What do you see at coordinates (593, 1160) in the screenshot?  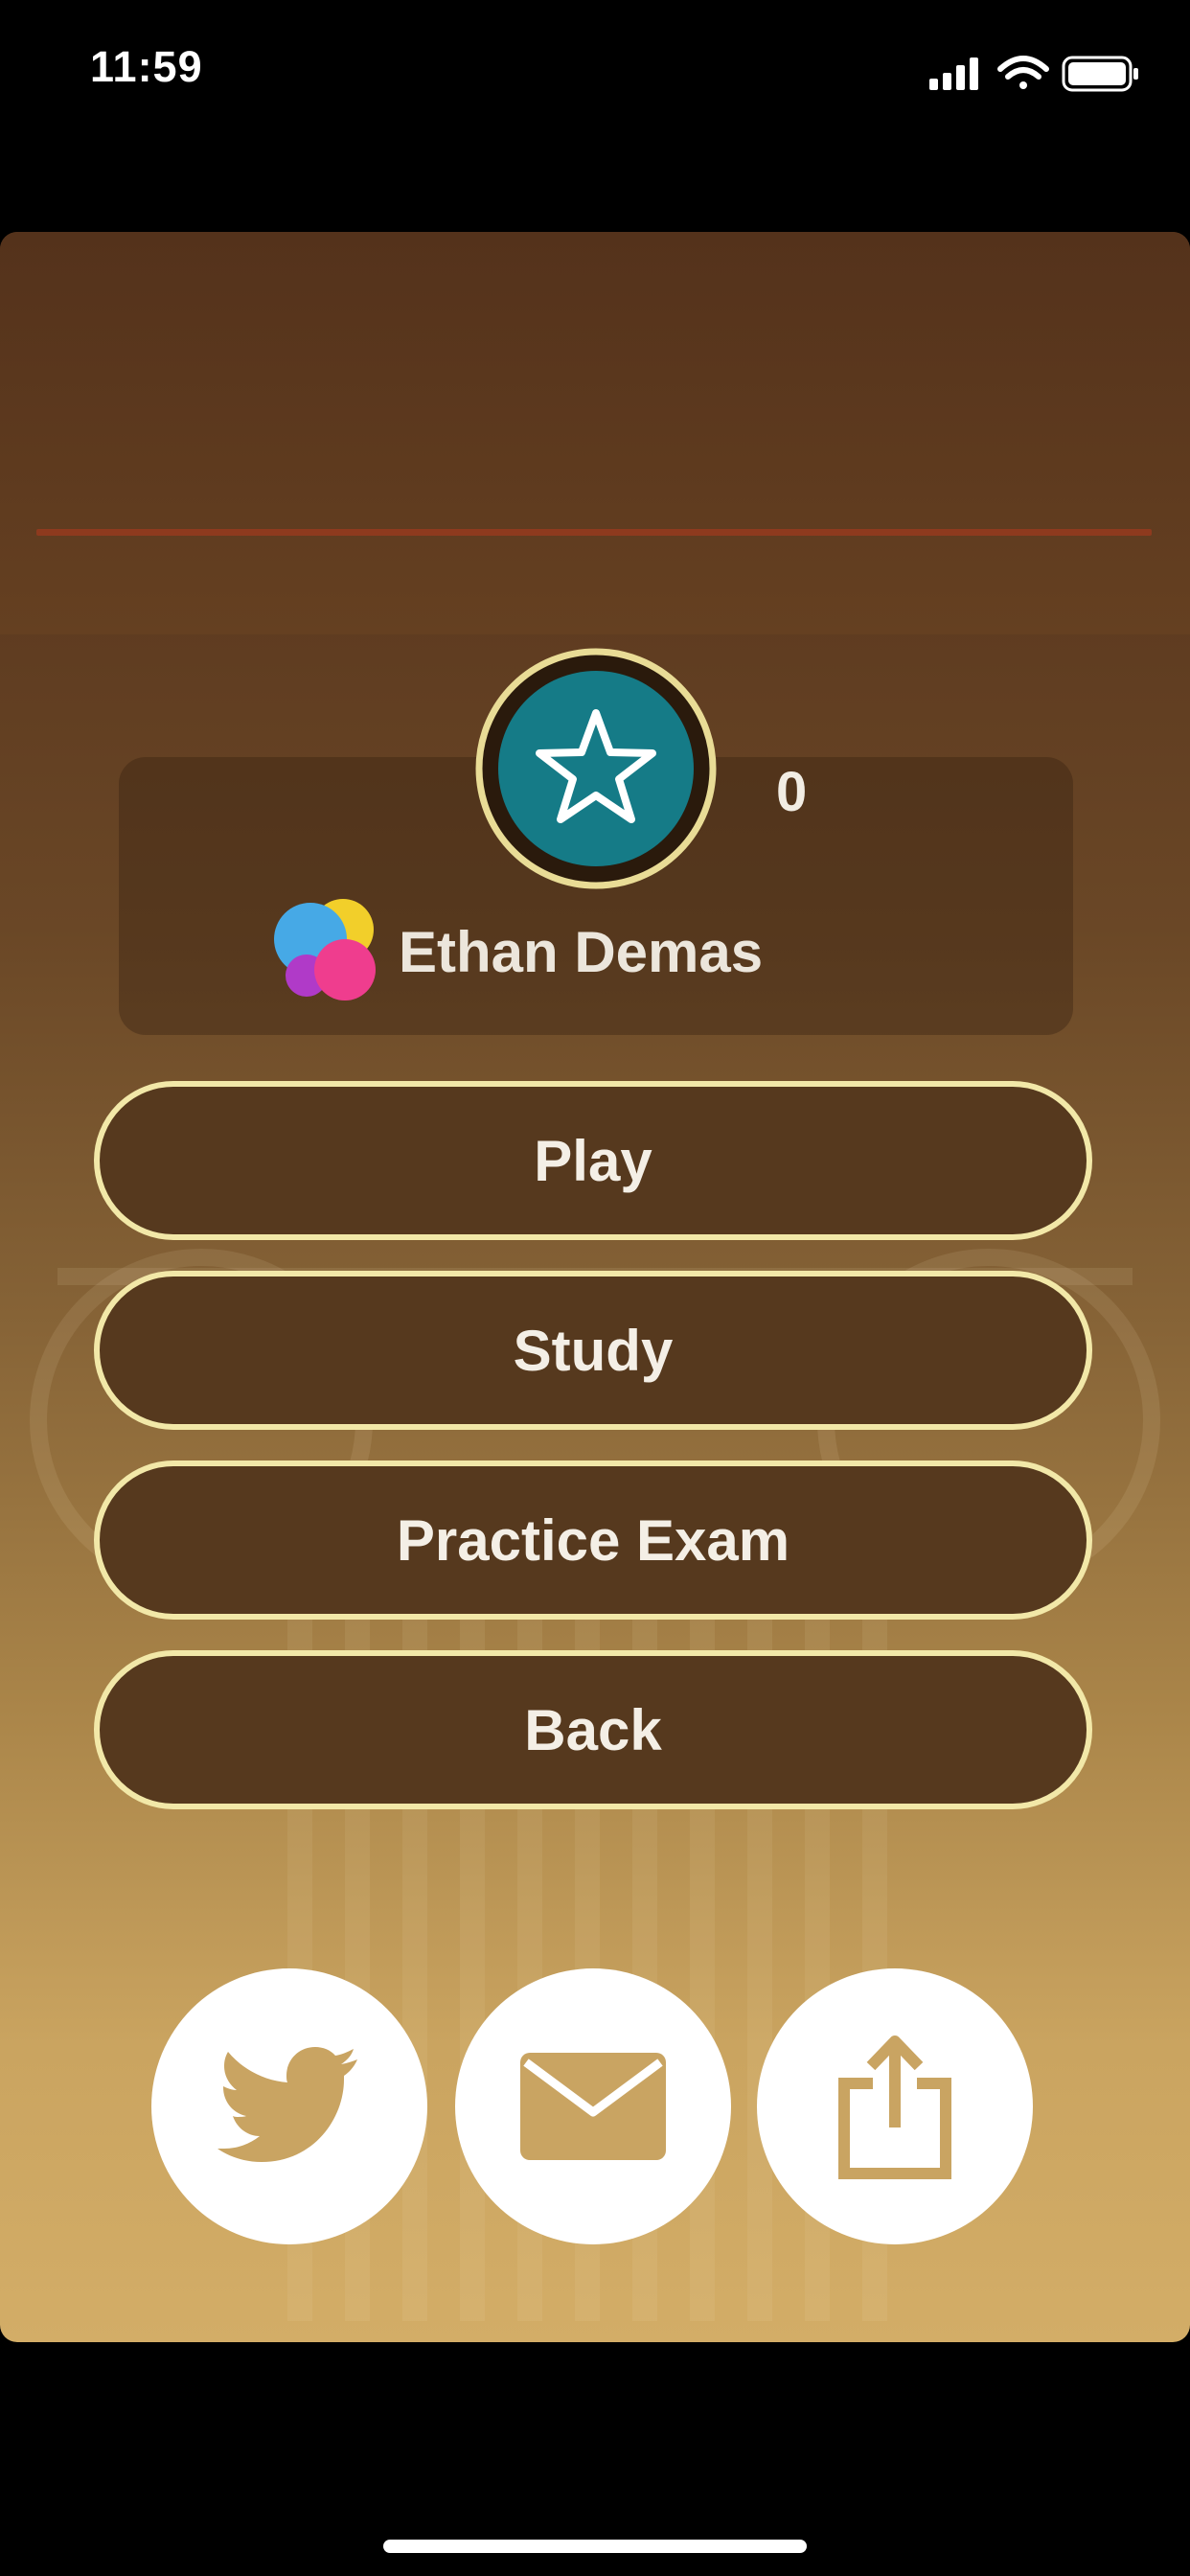 I see `play-button: Play` at bounding box center [593, 1160].